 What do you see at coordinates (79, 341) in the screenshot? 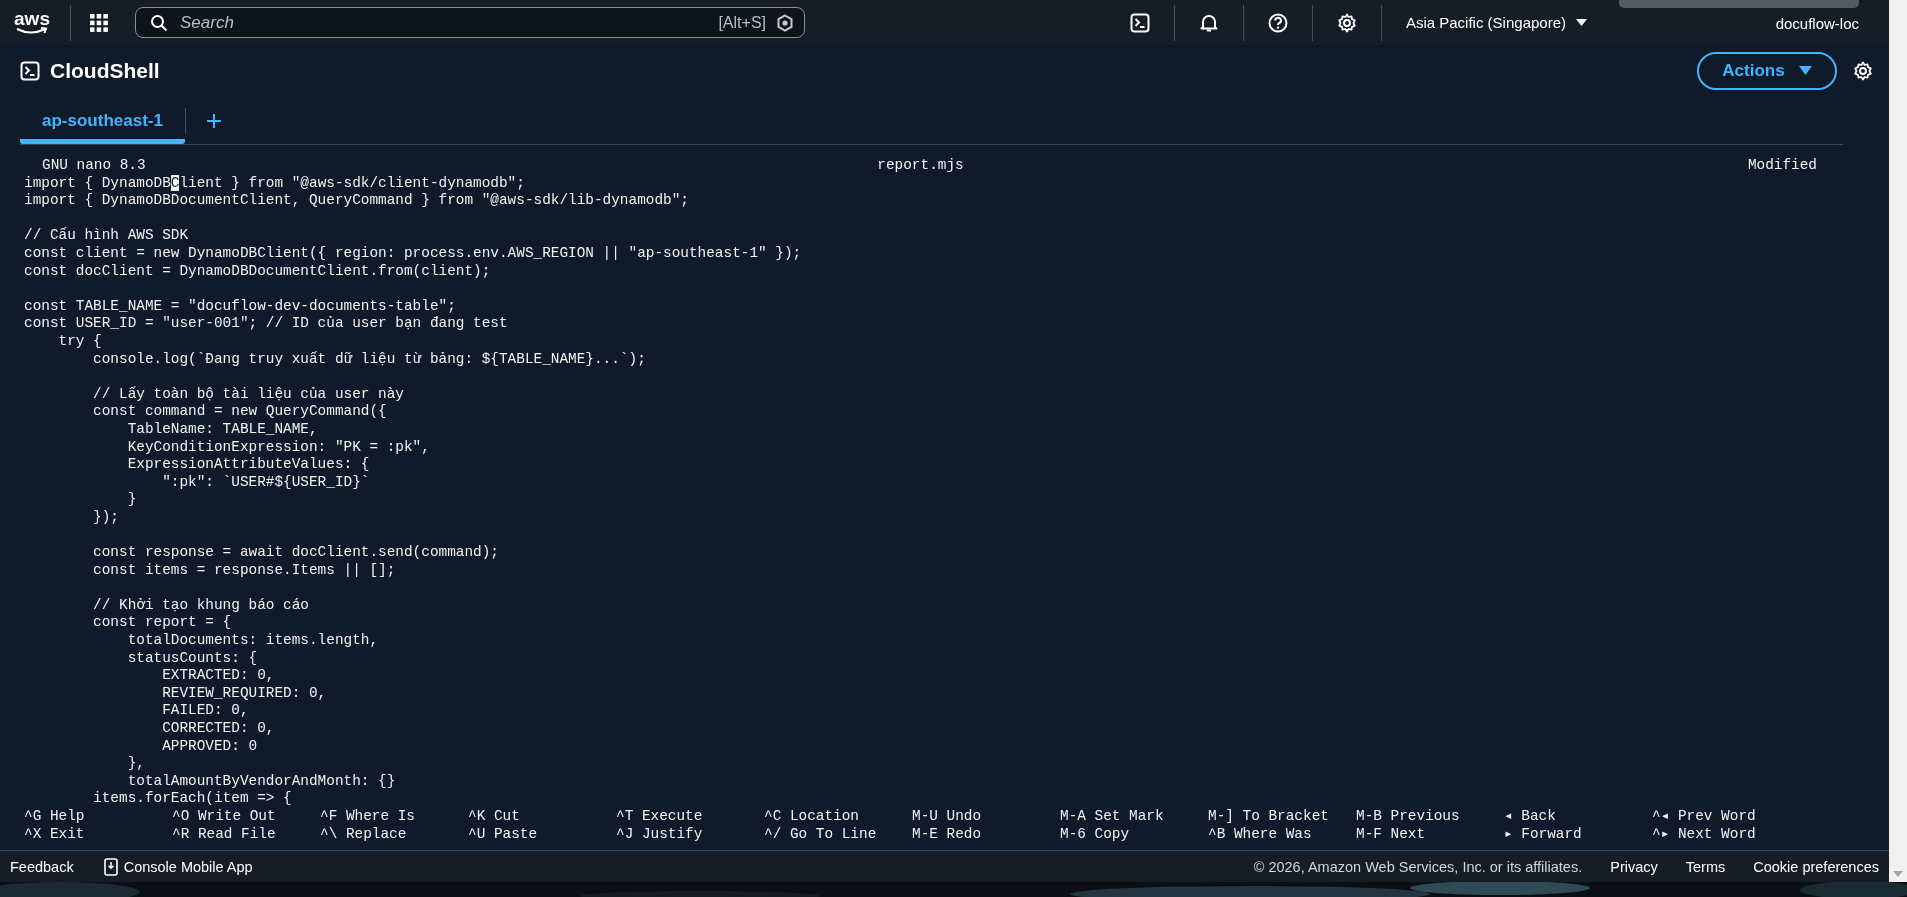
I see `code-line: try {` at bounding box center [79, 341].